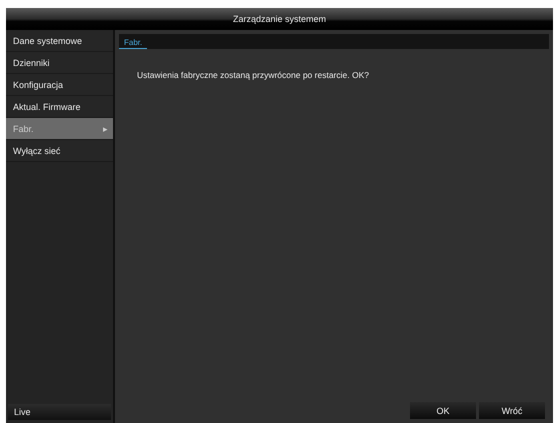 This screenshot has height=423, width=559. Describe the element at coordinates (443, 410) in the screenshot. I see `ok-button: OK` at that location.